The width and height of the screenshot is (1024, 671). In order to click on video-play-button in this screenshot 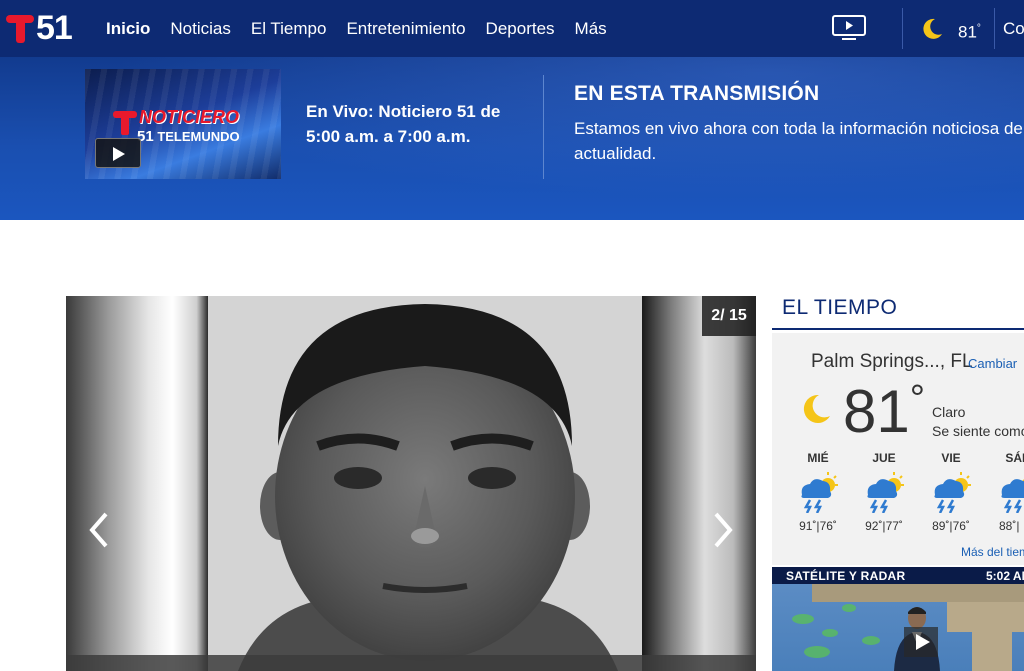, I will do `click(118, 153)`.